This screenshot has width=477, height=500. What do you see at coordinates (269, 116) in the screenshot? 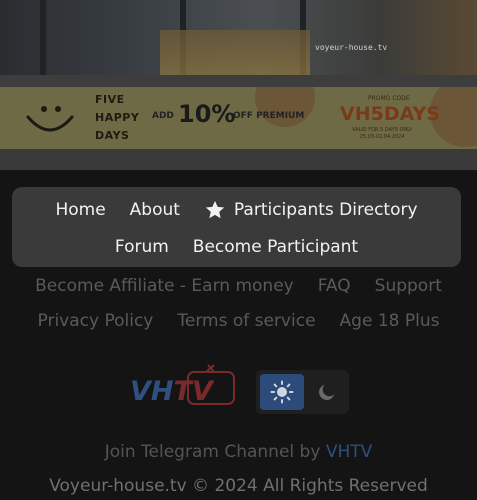
I see `banner-off: OFF PREMIUM` at bounding box center [269, 116].